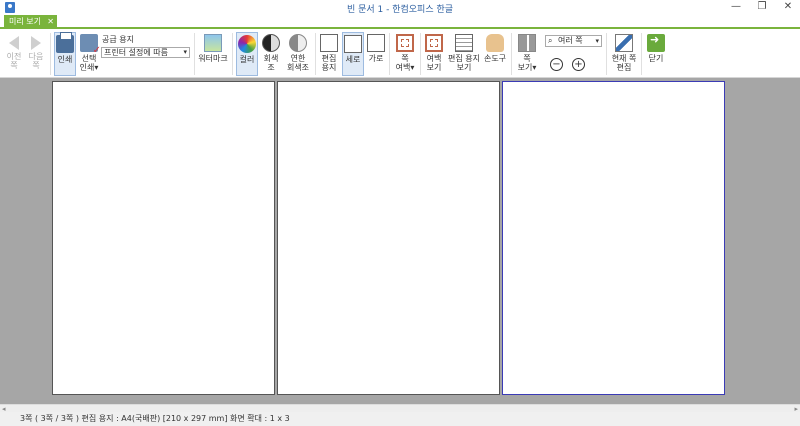  I want to click on portrait-button: 세로, so click(353, 54).